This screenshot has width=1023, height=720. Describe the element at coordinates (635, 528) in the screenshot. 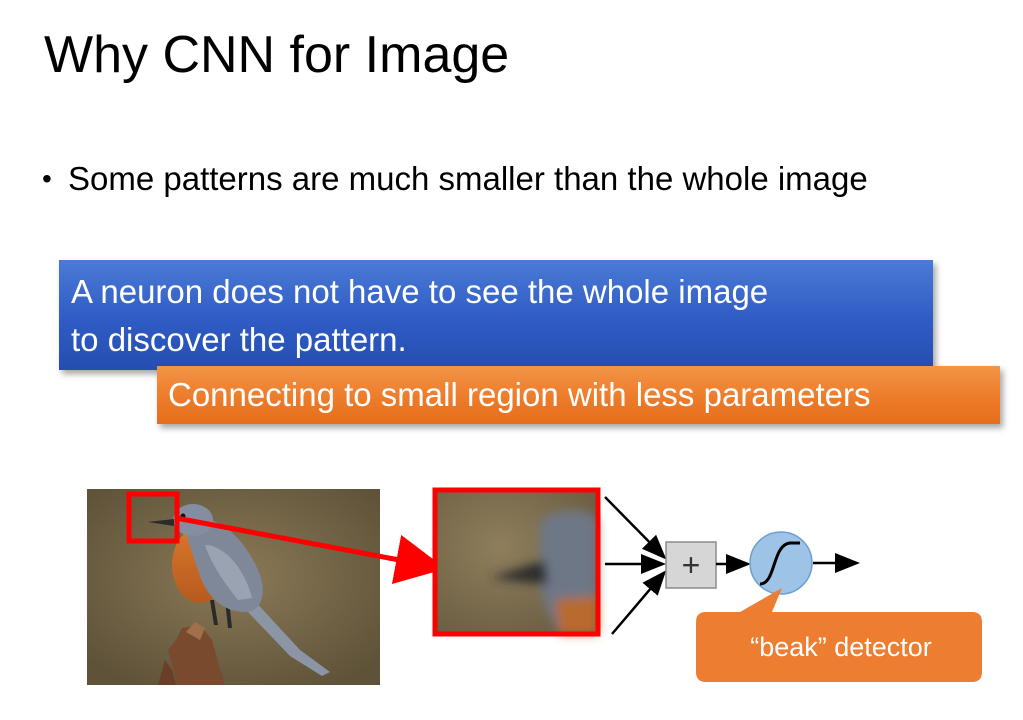

I see `input-arrow-top` at that location.